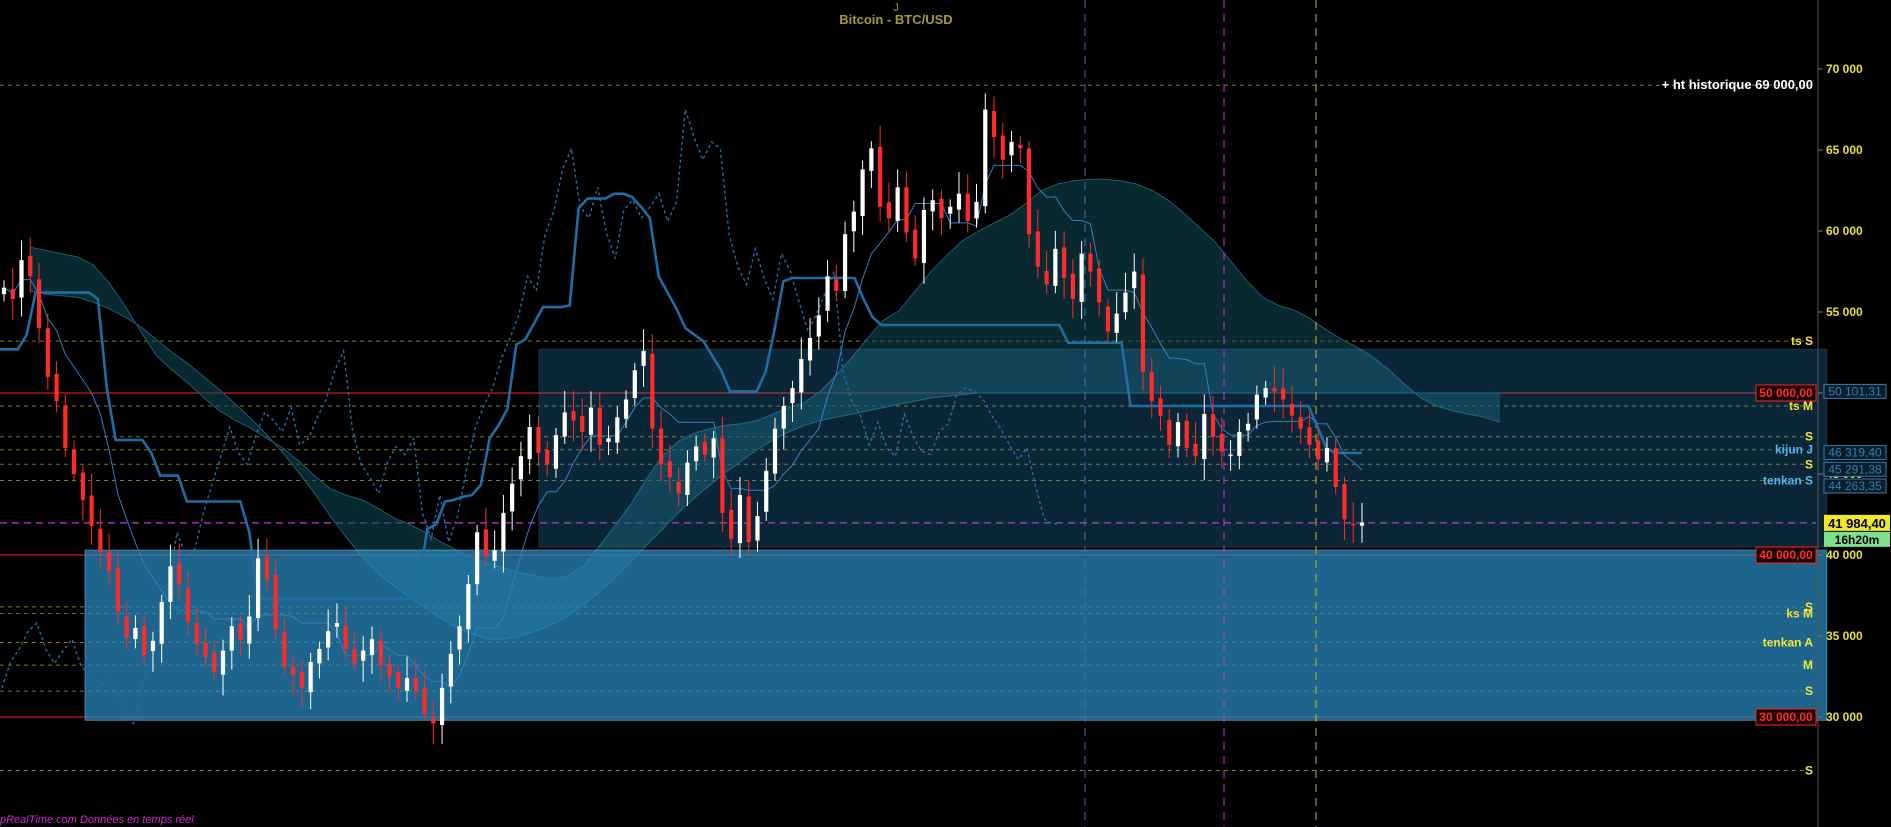  Describe the element at coordinates (1788, 480) in the screenshot. I see `indicator-label: tenkan S` at that location.